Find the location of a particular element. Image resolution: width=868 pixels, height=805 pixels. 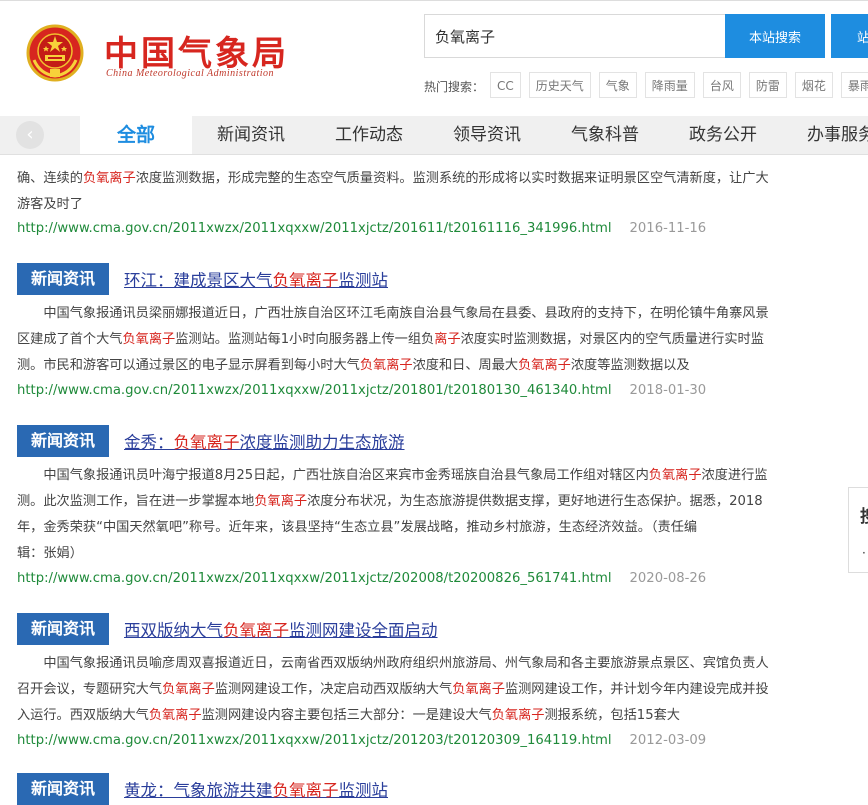

tab-services: 办事服务 is located at coordinates (837, 135).